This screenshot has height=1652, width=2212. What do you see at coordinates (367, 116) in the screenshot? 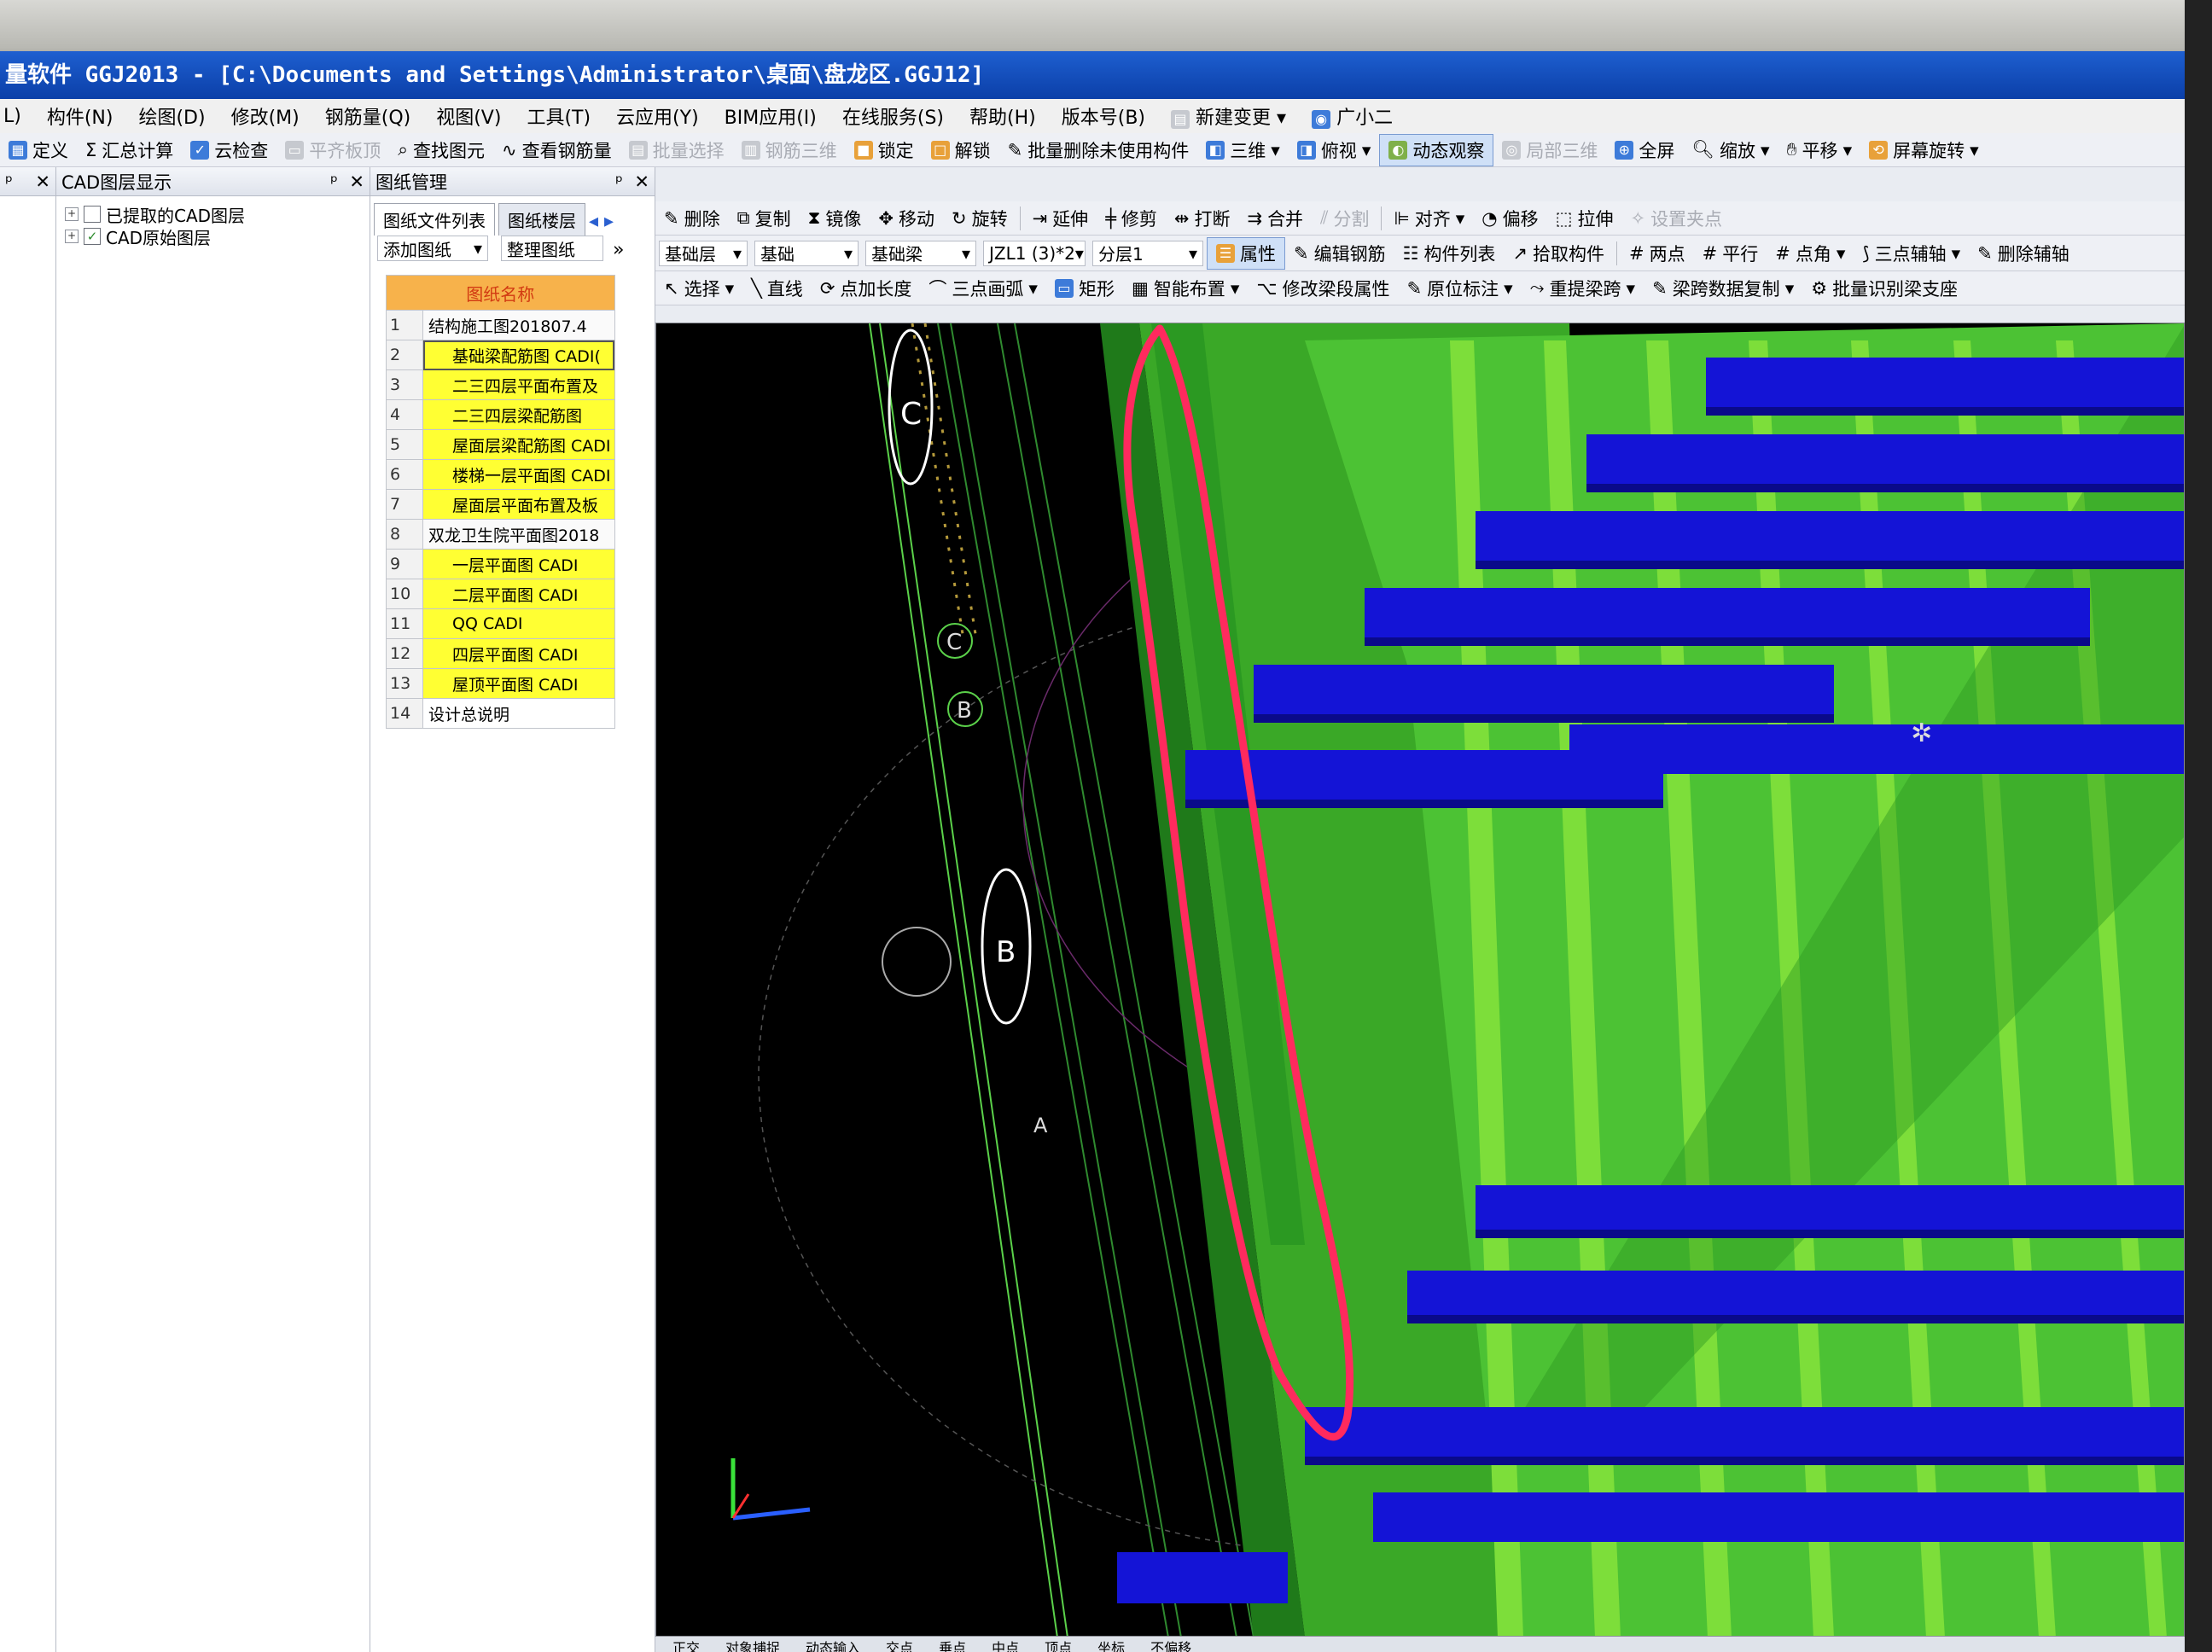
I see `menu-item-rebar: 钢筋量(Q)` at bounding box center [367, 116].